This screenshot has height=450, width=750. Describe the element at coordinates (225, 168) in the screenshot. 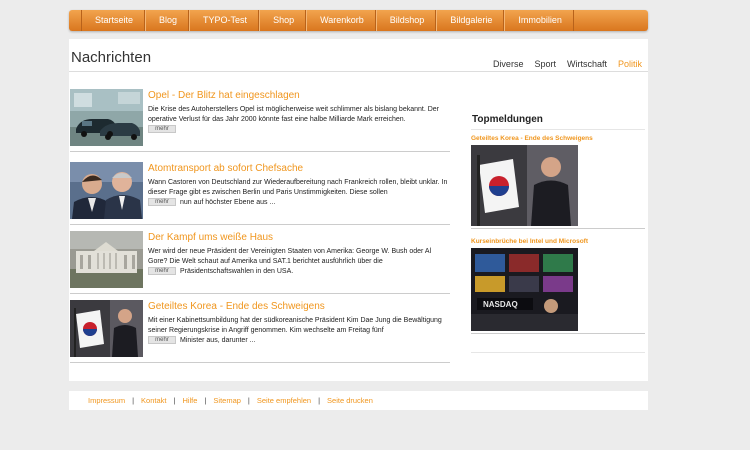

I see `article-title: Atomtransport ab sofort Chefsache` at that location.